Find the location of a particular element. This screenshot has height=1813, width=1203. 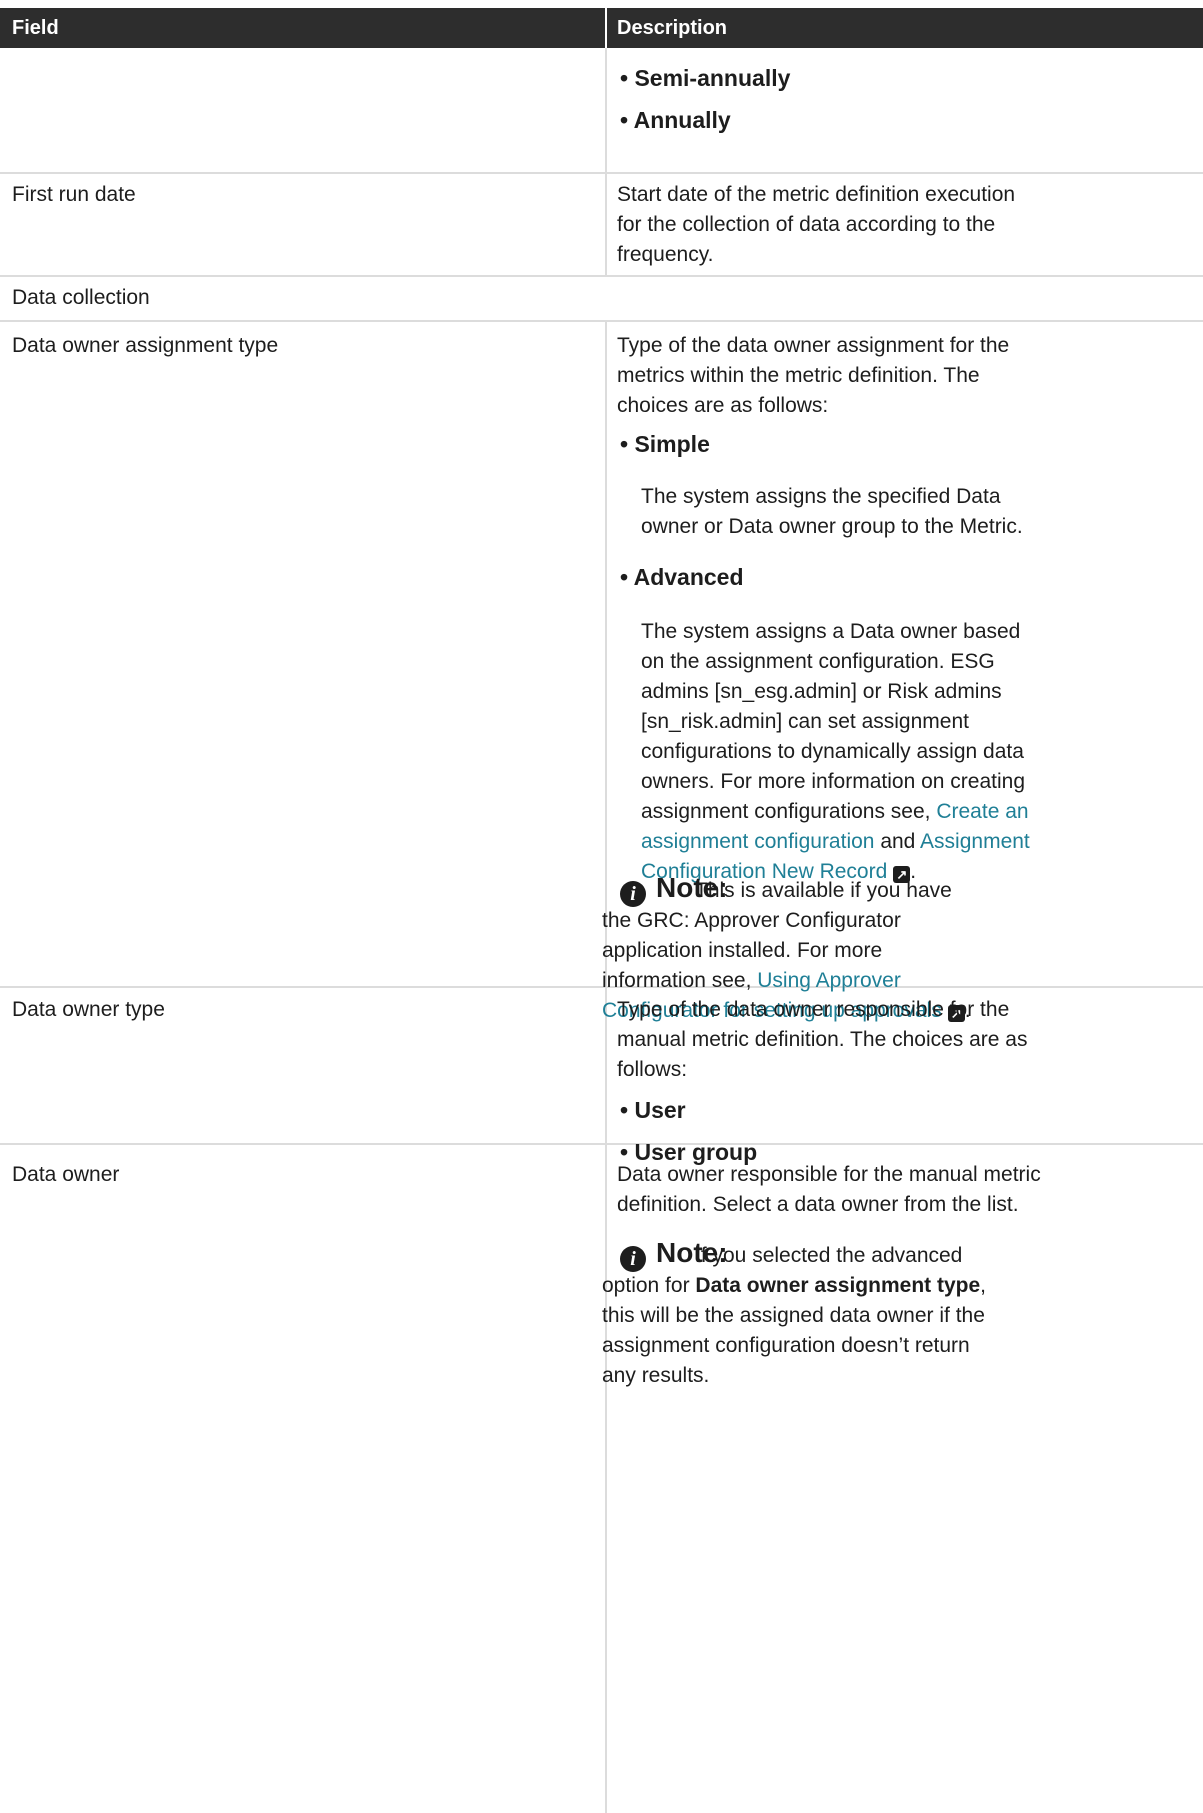

header-field: Field is located at coordinates (35, 28).